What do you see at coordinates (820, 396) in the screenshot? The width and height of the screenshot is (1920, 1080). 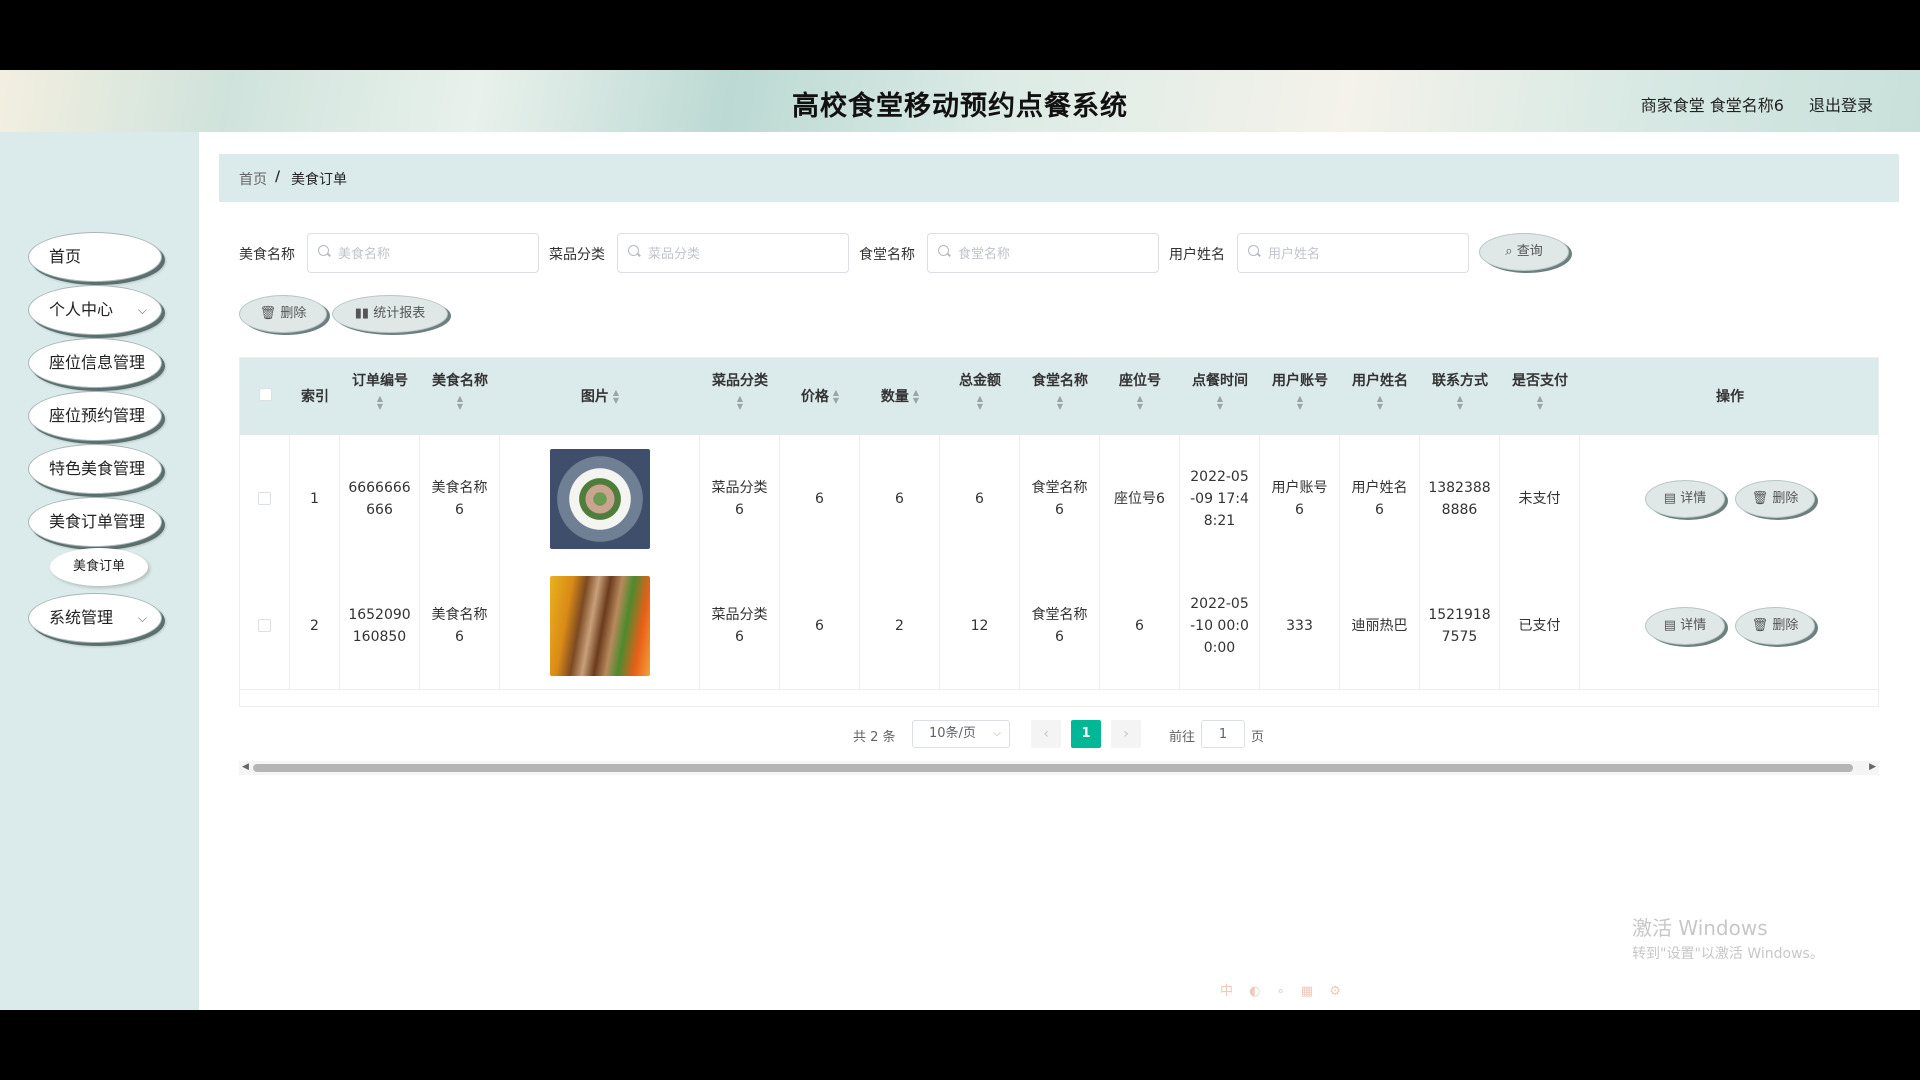 I see `header-price: 价格 ▲ ▼` at bounding box center [820, 396].